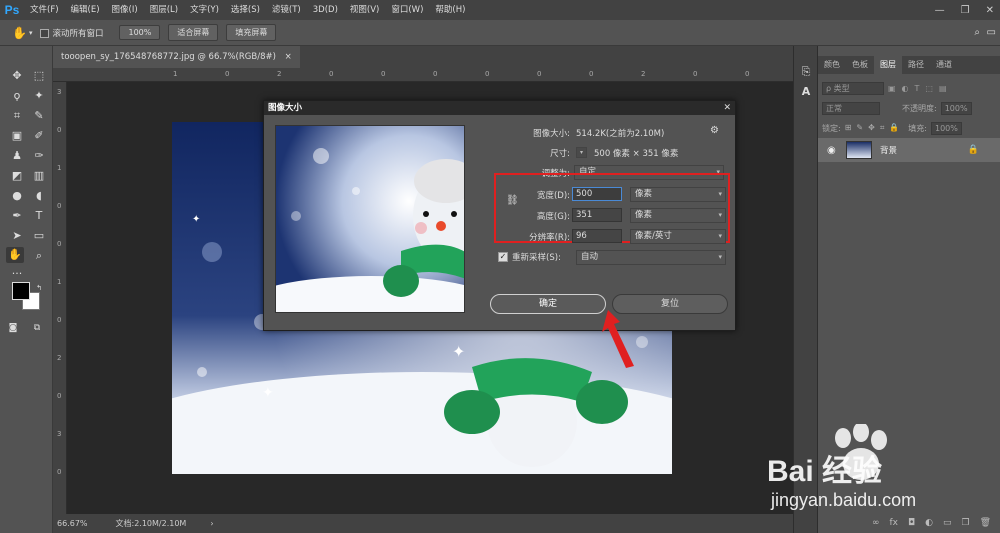 This screenshot has width=1000, height=533. What do you see at coordinates (17, 96) in the screenshot?
I see `lasso-tool-icon: ϙ` at bounding box center [17, 96].